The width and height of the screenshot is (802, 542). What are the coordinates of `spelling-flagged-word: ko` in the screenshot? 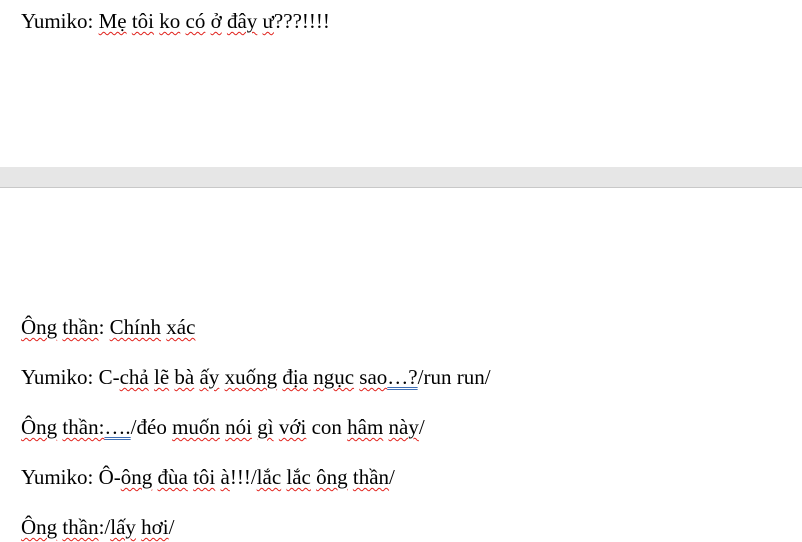 It's located at (170, 21).